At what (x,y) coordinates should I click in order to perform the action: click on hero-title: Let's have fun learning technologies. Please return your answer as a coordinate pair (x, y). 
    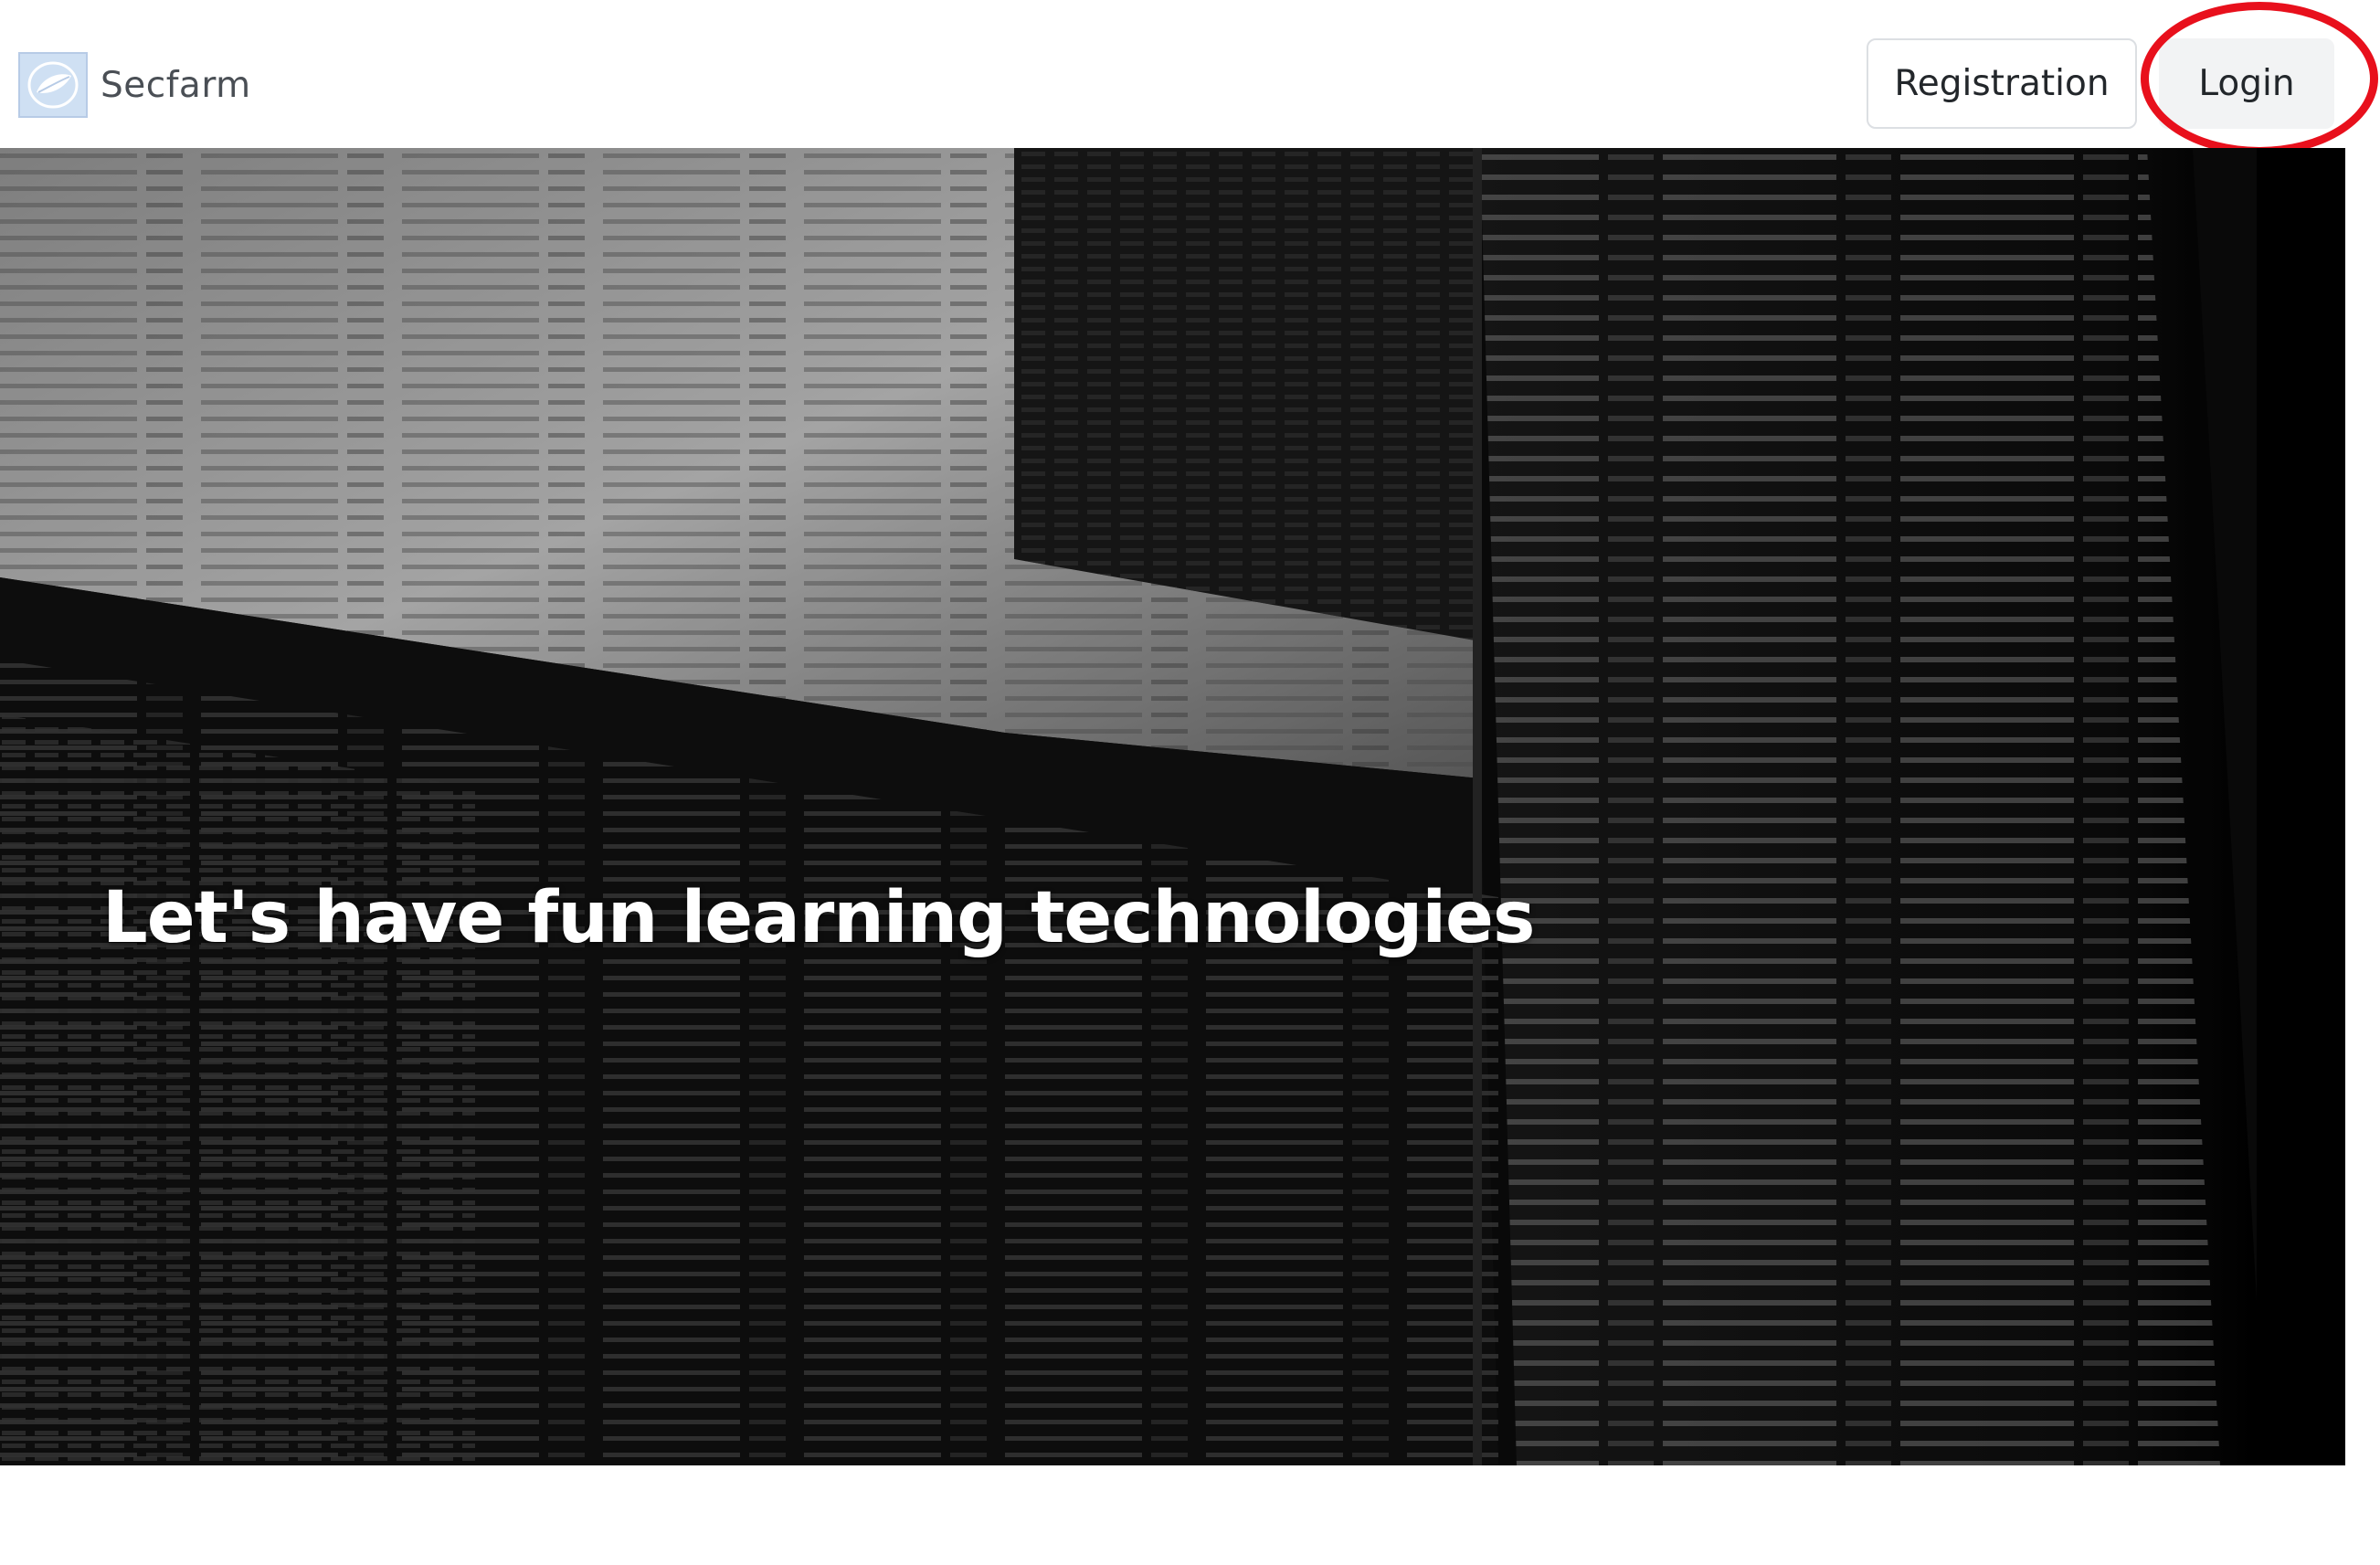
    Looking at the image, I should click on (819, 918).